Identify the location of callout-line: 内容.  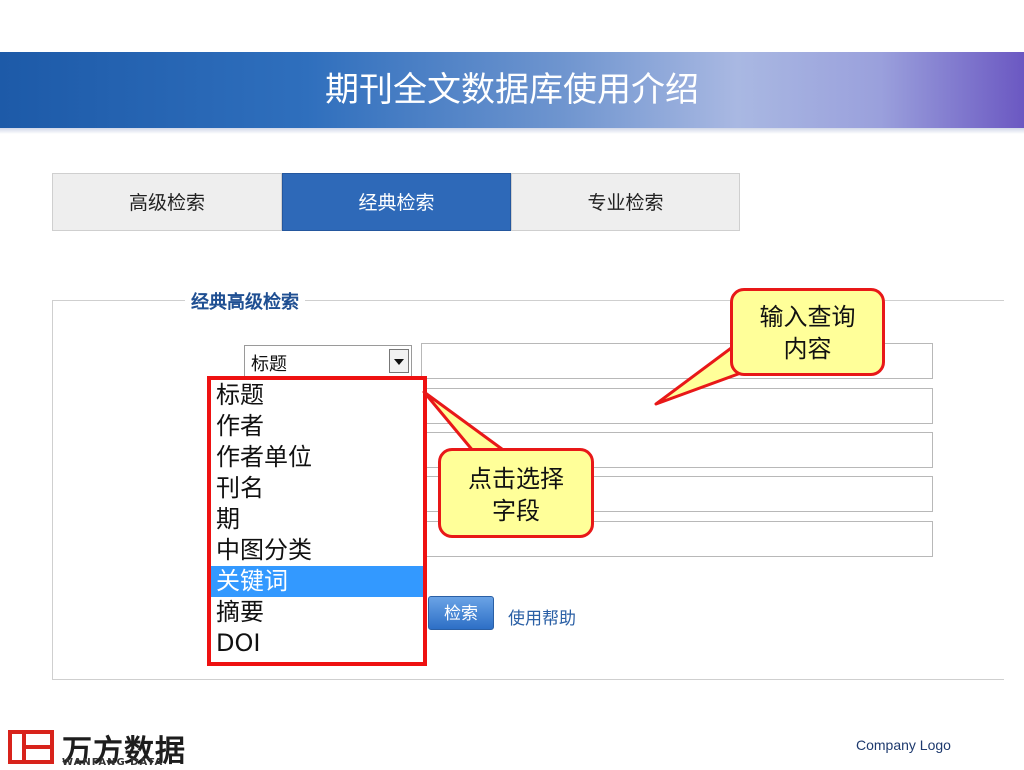
(807, 349).